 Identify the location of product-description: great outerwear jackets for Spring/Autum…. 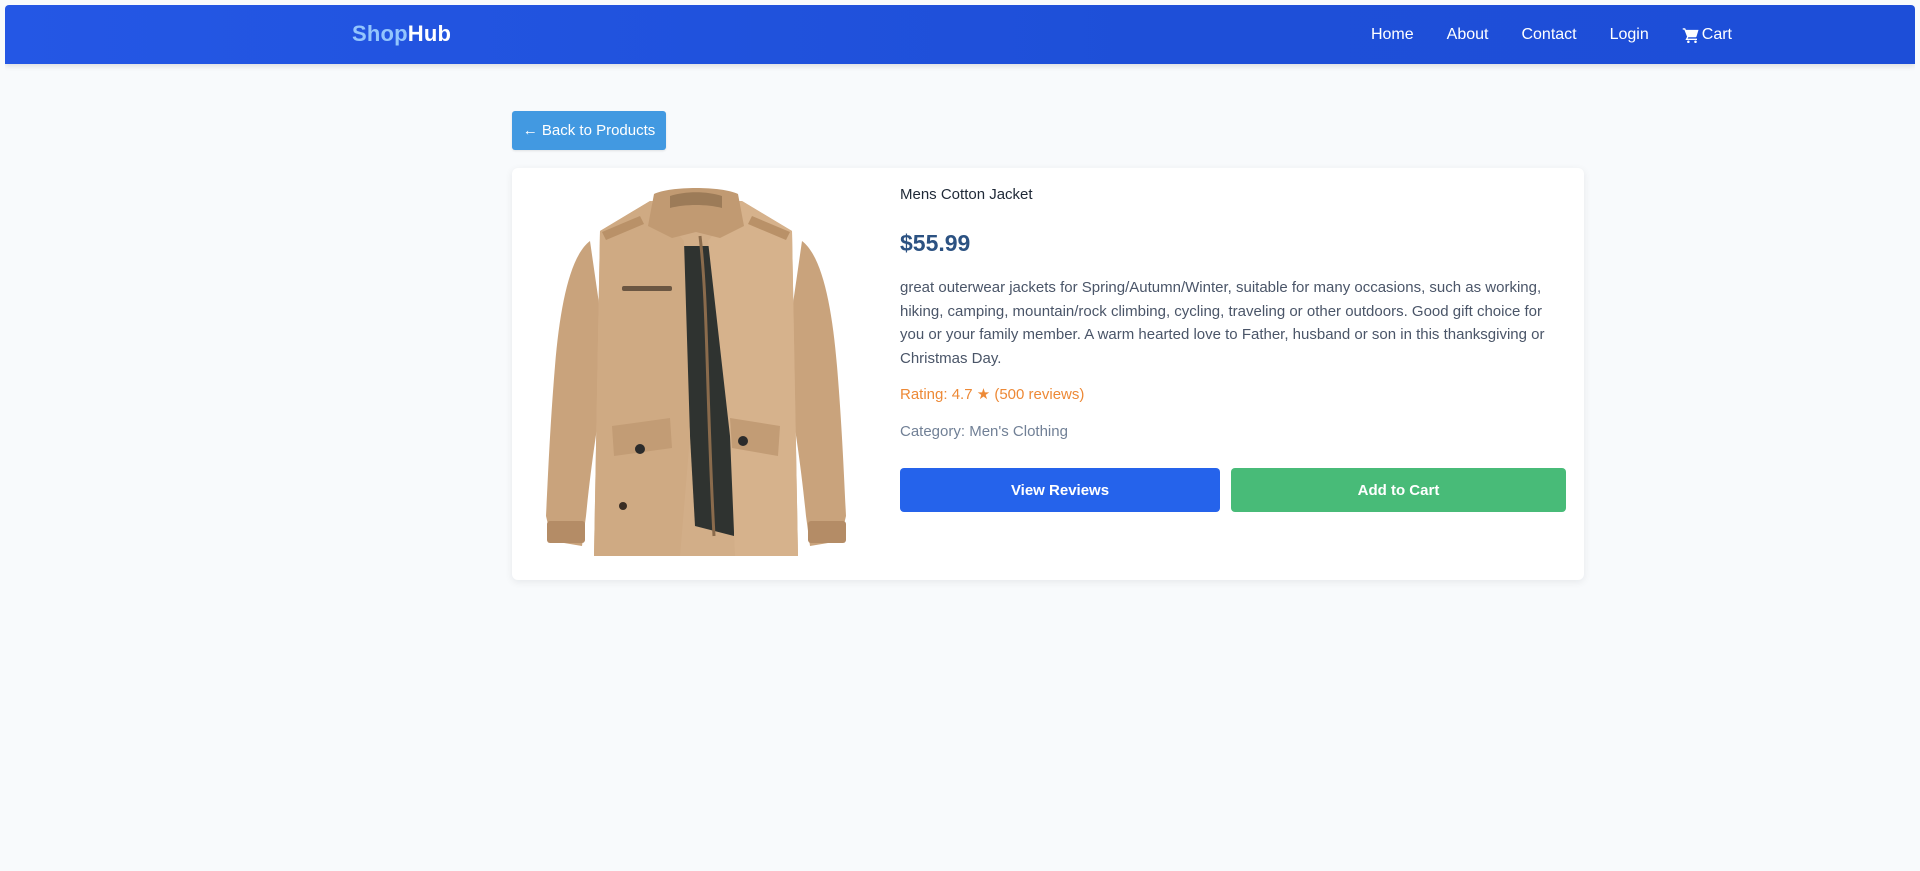
(1222, 323).